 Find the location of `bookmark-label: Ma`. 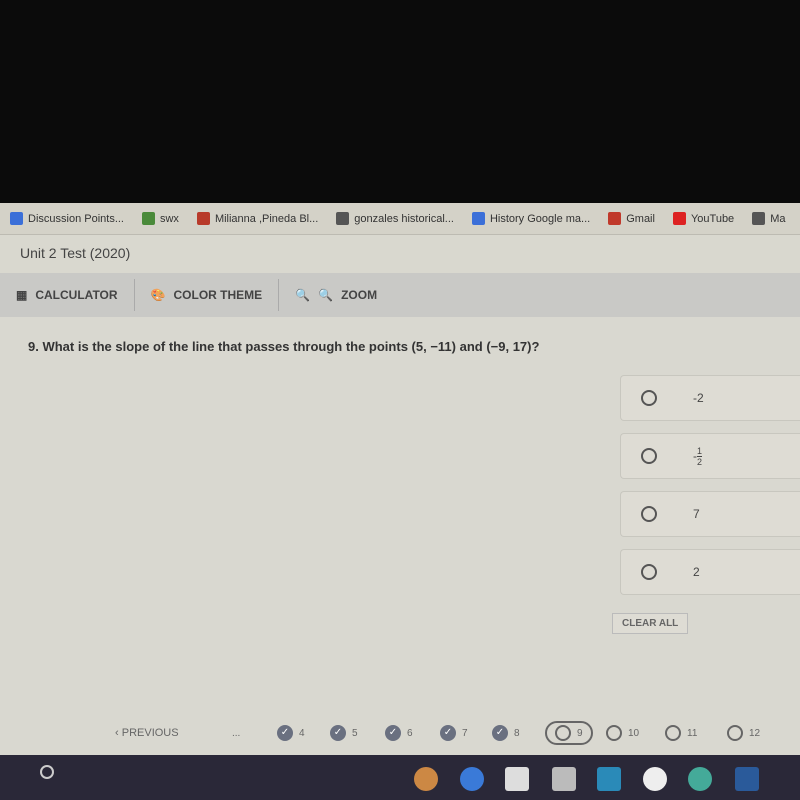

bookmark-label: Ma is located at coordinates (778, 218).